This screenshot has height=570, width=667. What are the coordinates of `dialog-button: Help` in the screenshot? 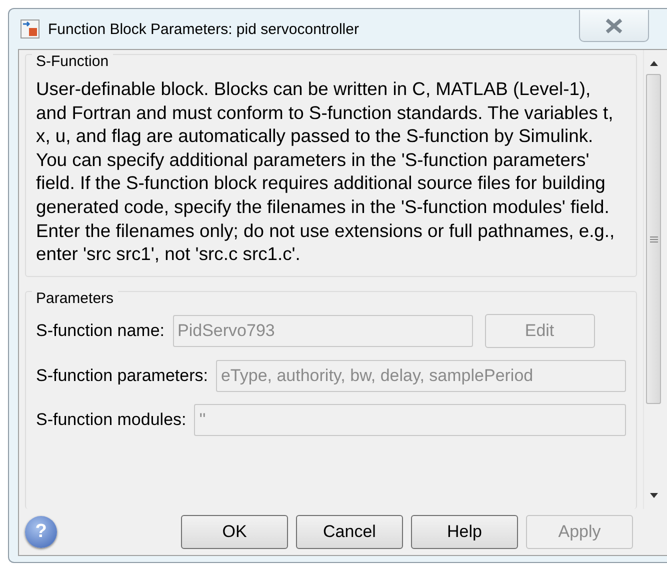 It's located at (464, 532).